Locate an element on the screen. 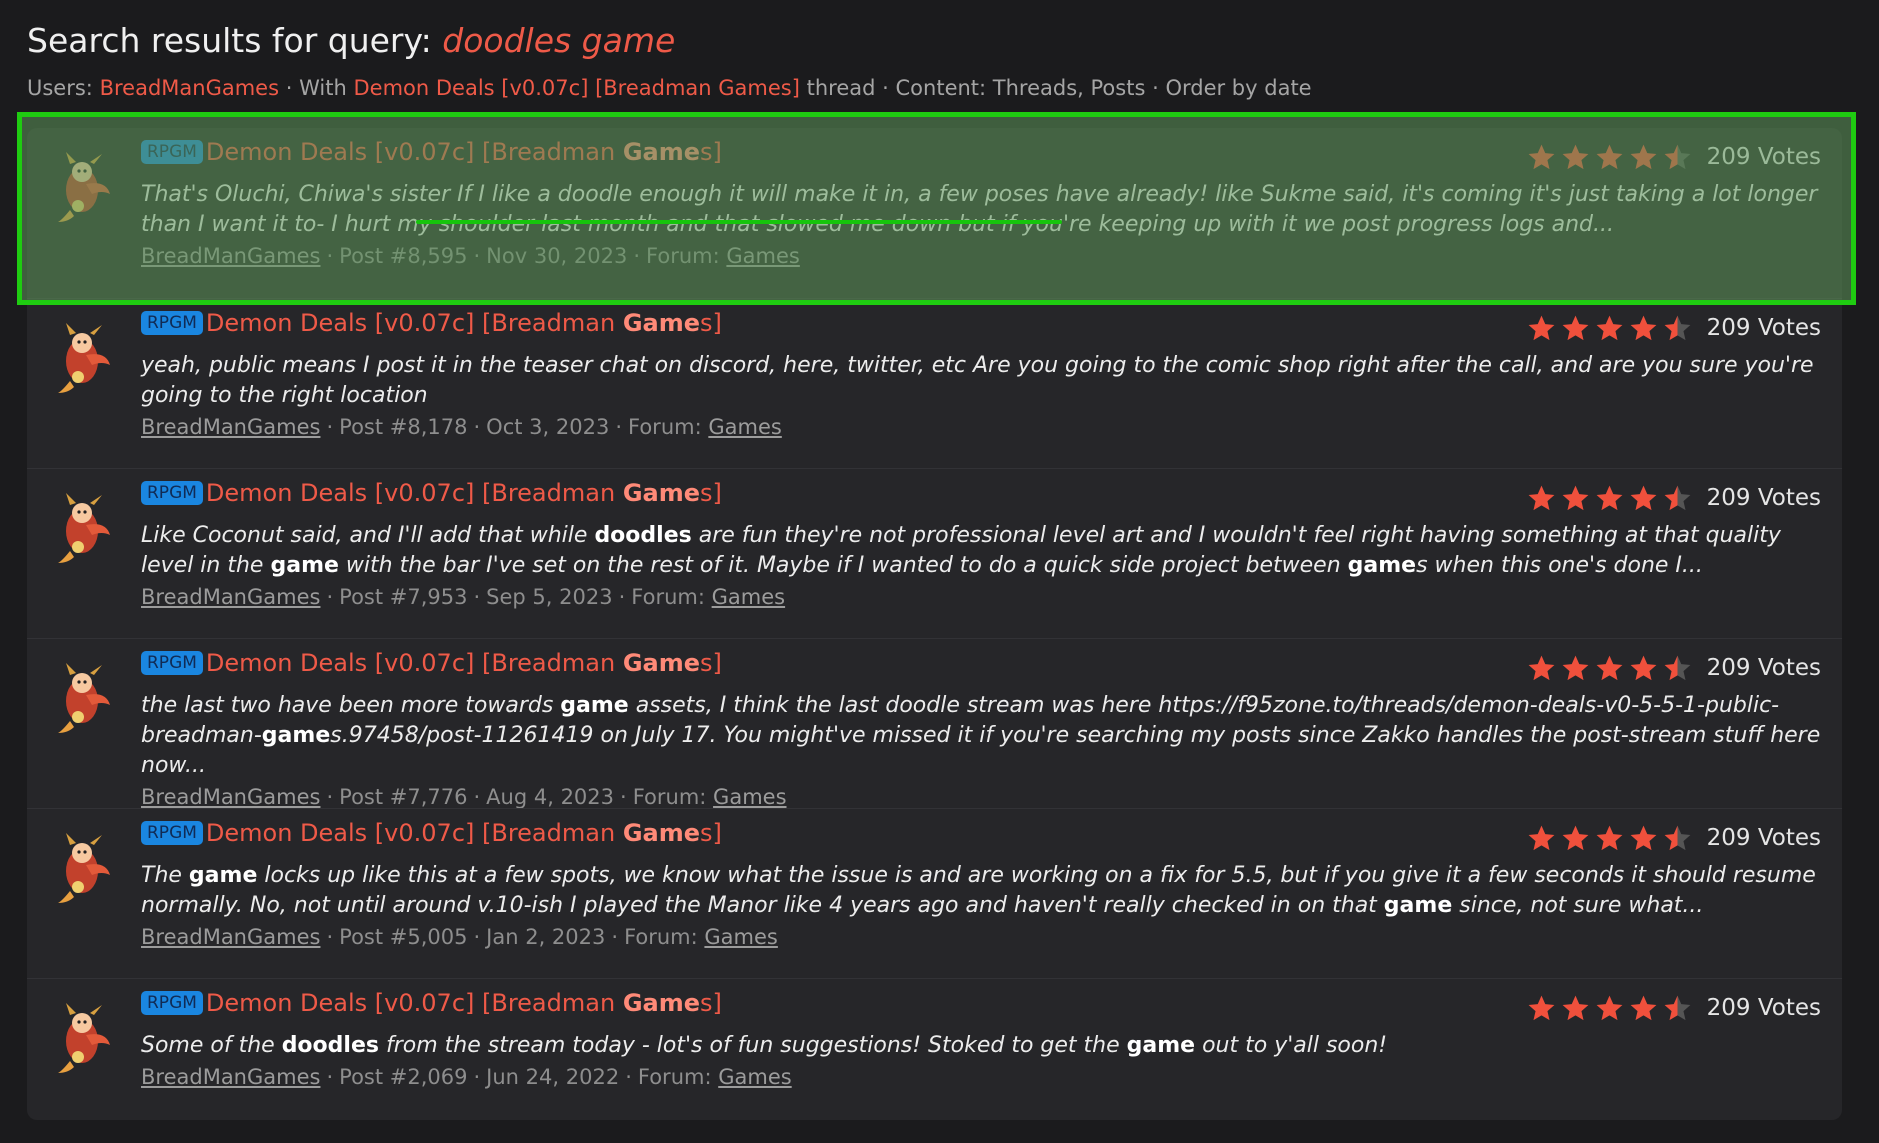 This screenshot has height=1143, width=1879. thread-filter-link: Demon Deals [v0.07c] [Breadman Games] is located at coordinates (576, 88).